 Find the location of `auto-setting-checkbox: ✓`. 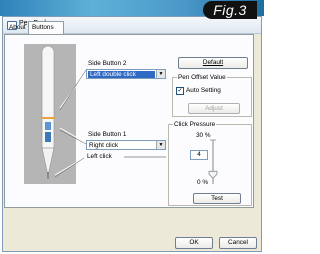

auto-setting-checkbox: ✓ is located at coordinates (180, 91).